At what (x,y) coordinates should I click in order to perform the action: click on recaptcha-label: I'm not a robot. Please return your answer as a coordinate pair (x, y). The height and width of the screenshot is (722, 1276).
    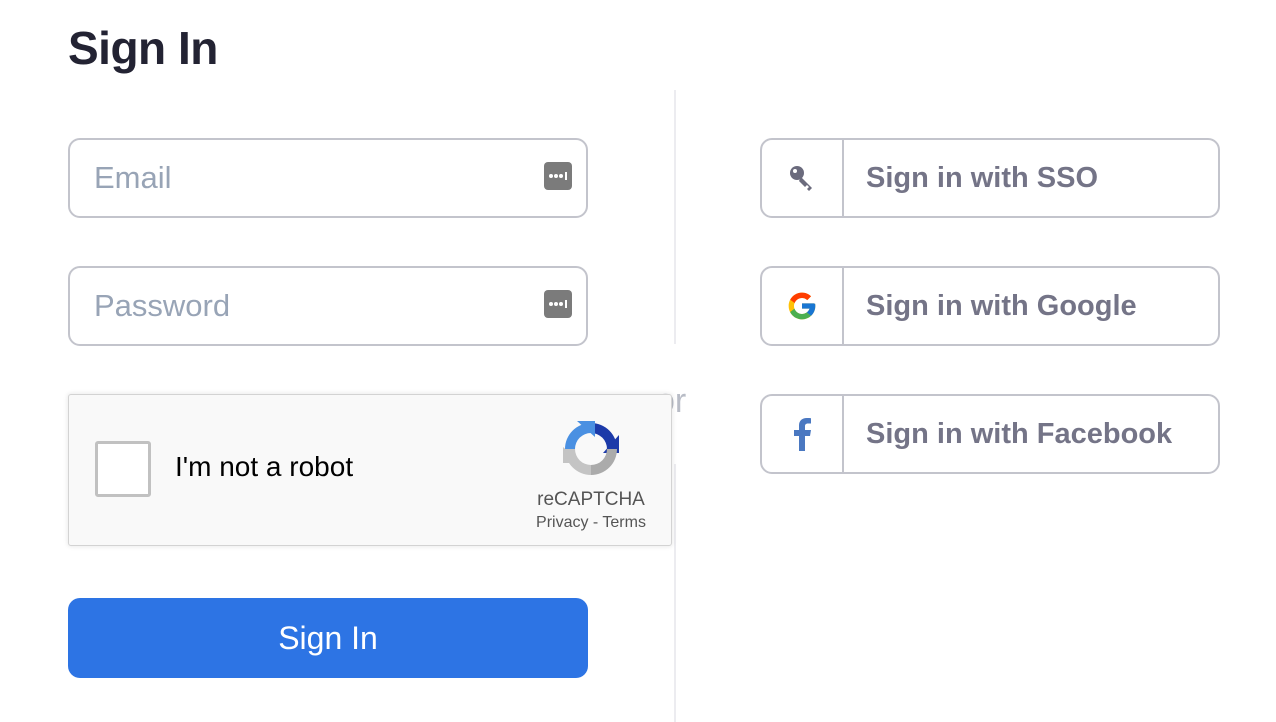
    Looking at the image, I should click on (264, 466).